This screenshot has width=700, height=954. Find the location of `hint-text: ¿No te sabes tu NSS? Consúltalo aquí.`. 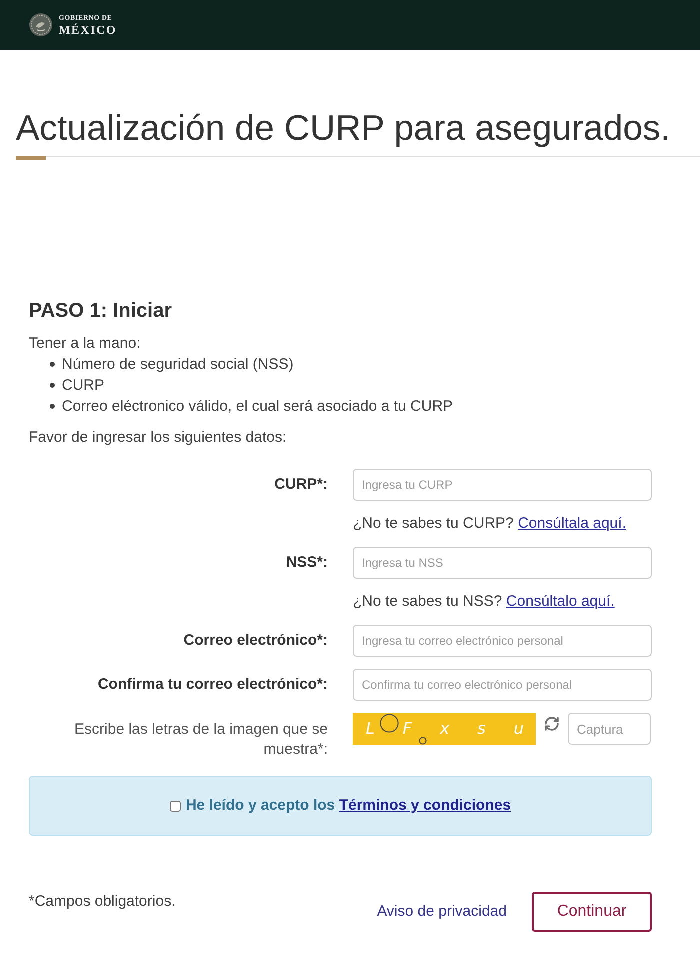

hint-text: ¿No te sabes tu NSS? Consúltalo aquí. is located at coordinates (484, 602).